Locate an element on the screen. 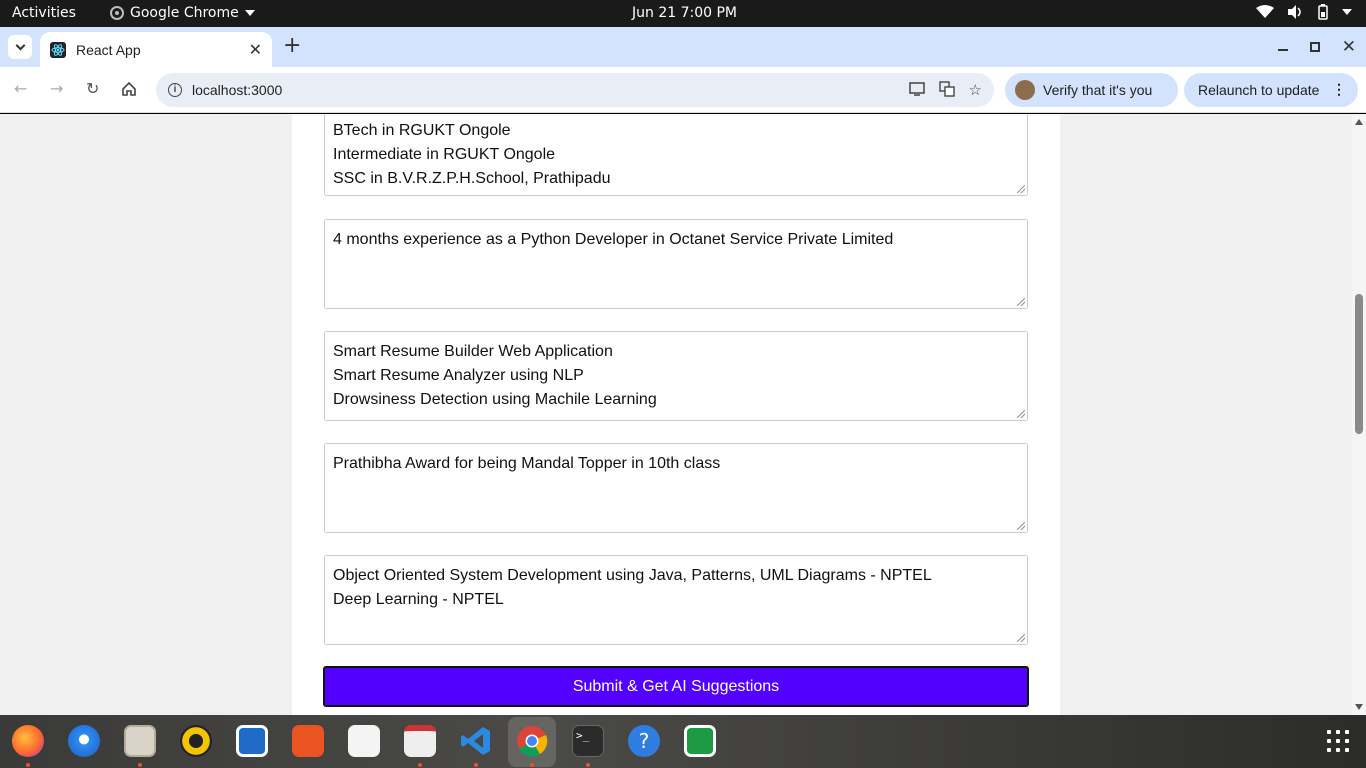 The image size is (1366, 768). show-apps-grid-icon is located at coordinates (1338, 741).